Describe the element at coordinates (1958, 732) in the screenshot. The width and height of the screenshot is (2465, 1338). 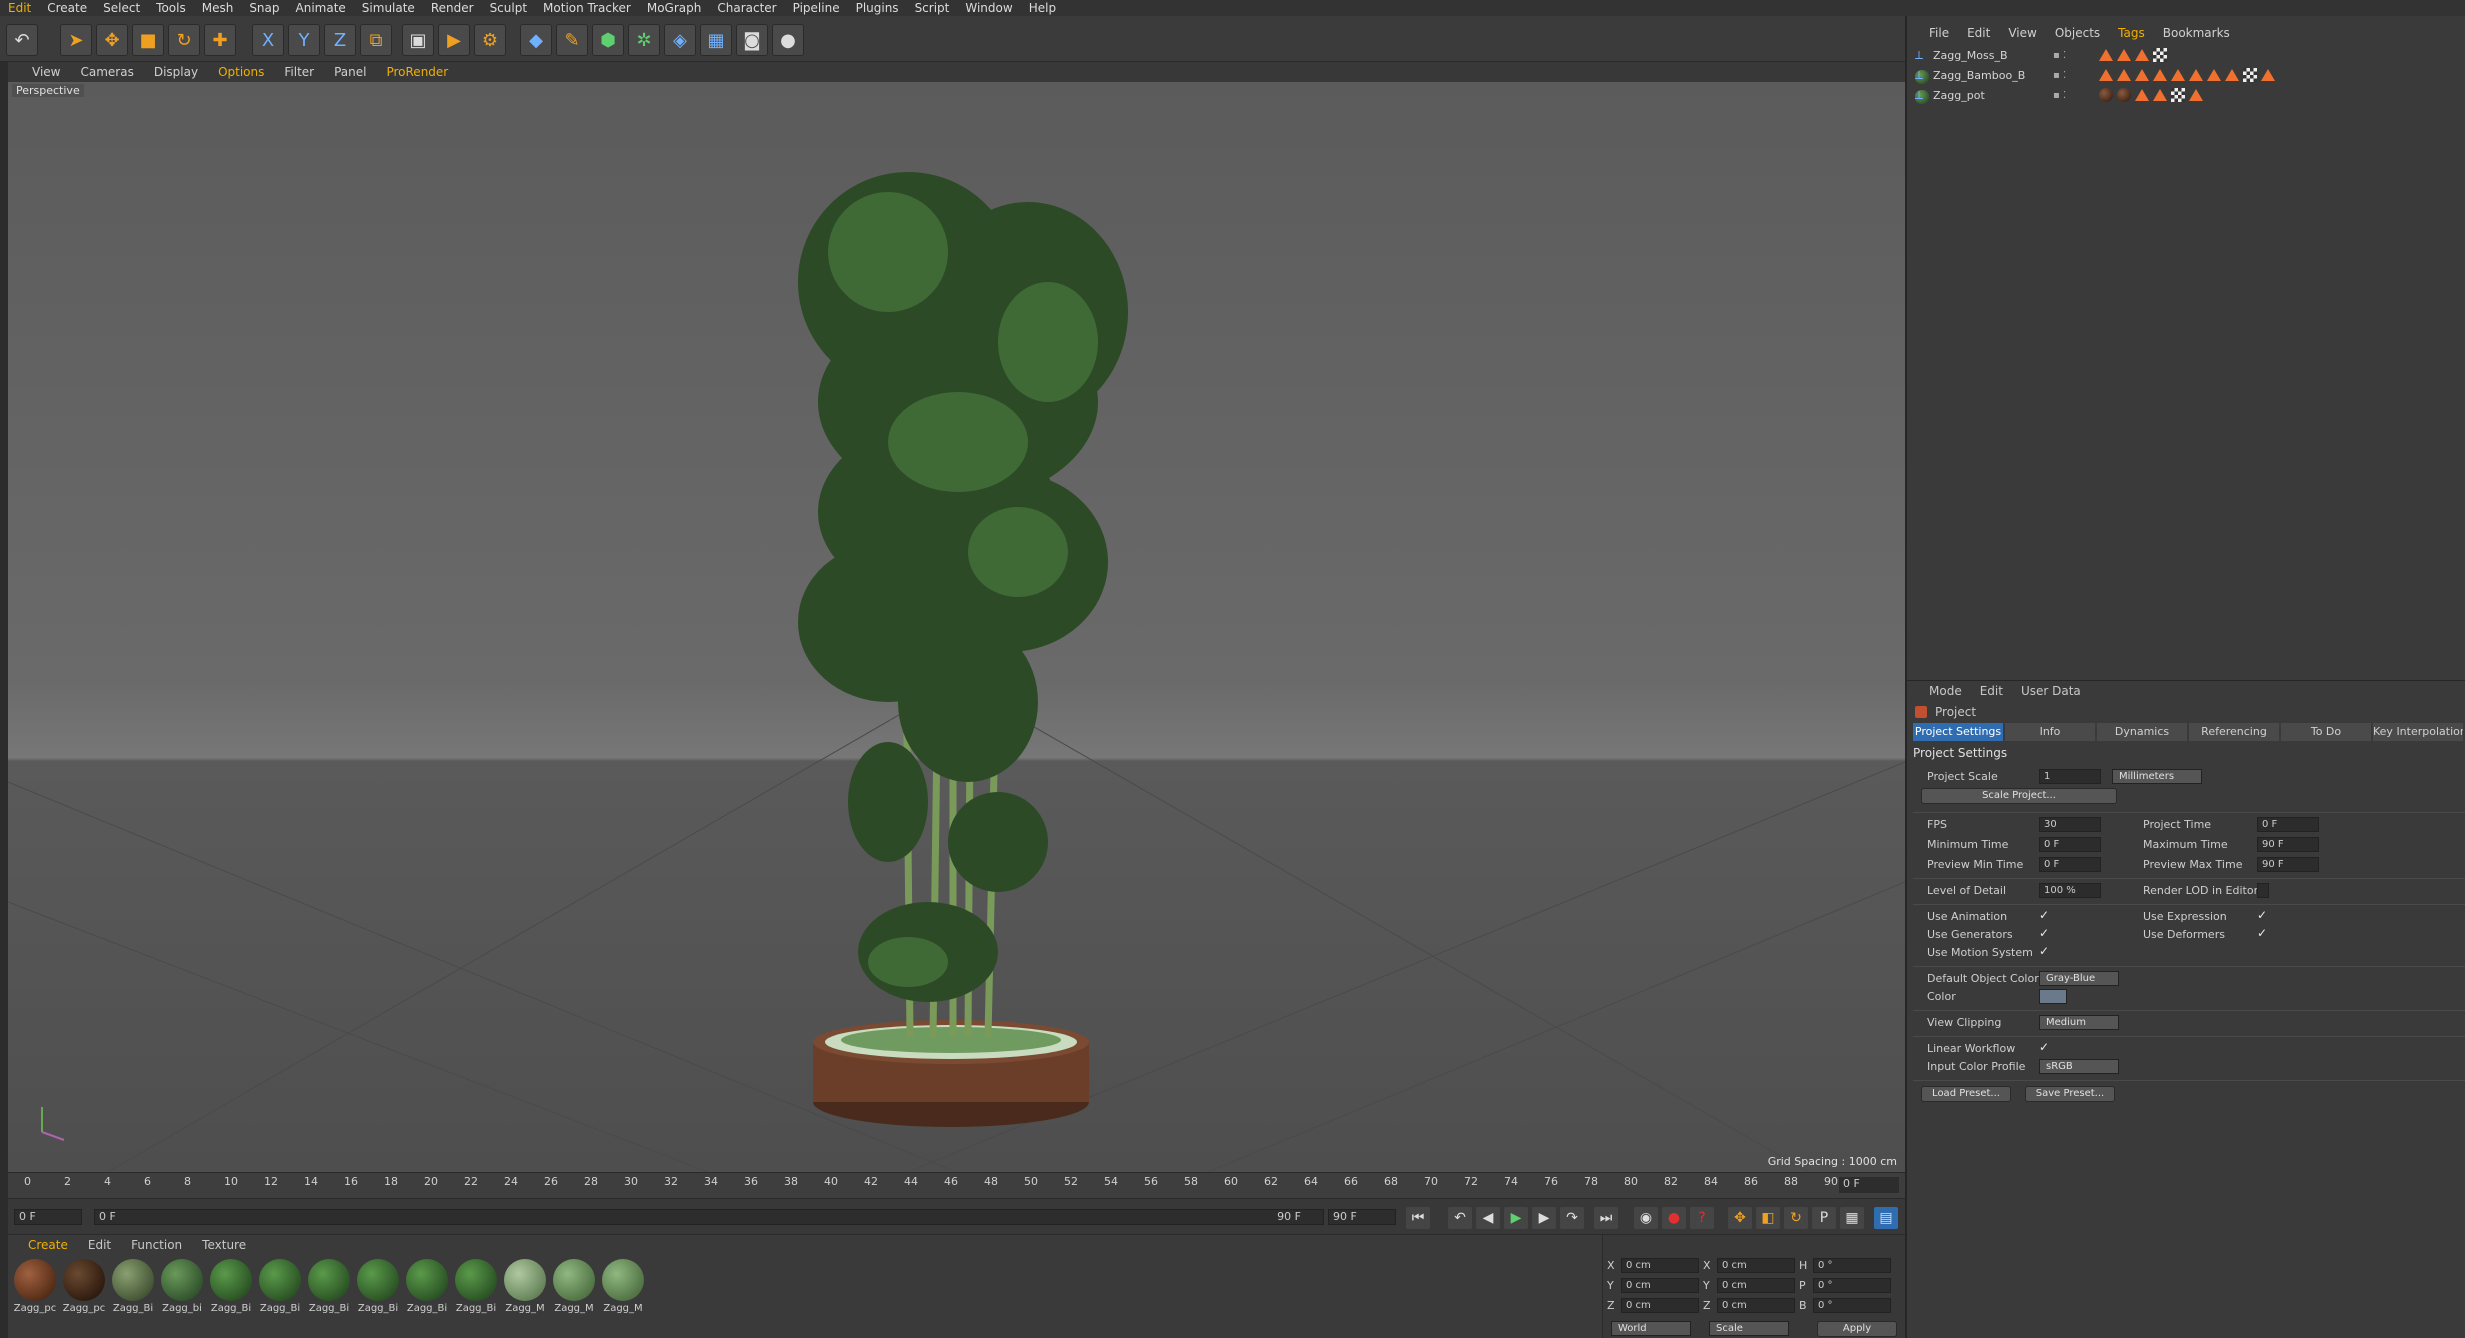
I see `tab-project-settings: Project Settings` at that location.